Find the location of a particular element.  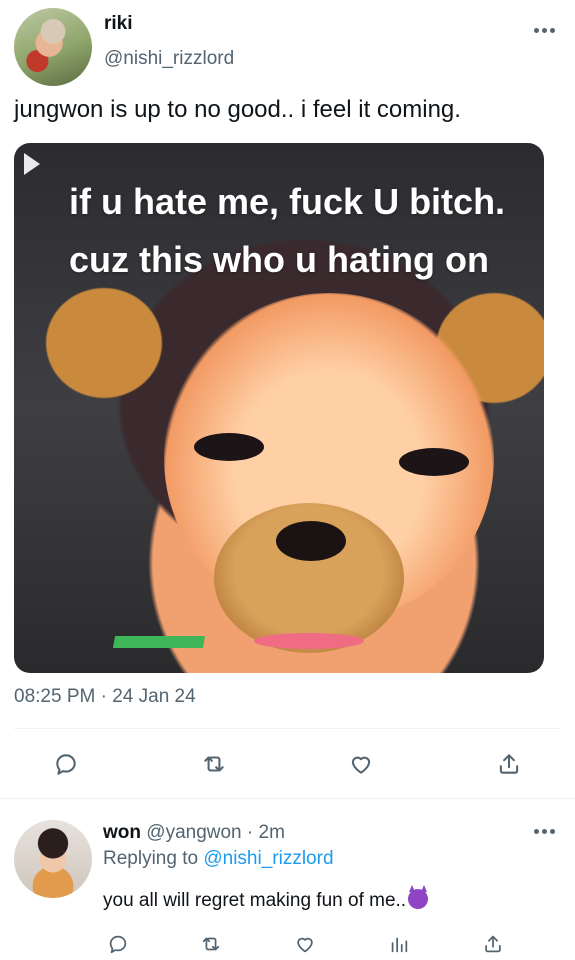

analytics-icon is located at coordinates (399, 944).